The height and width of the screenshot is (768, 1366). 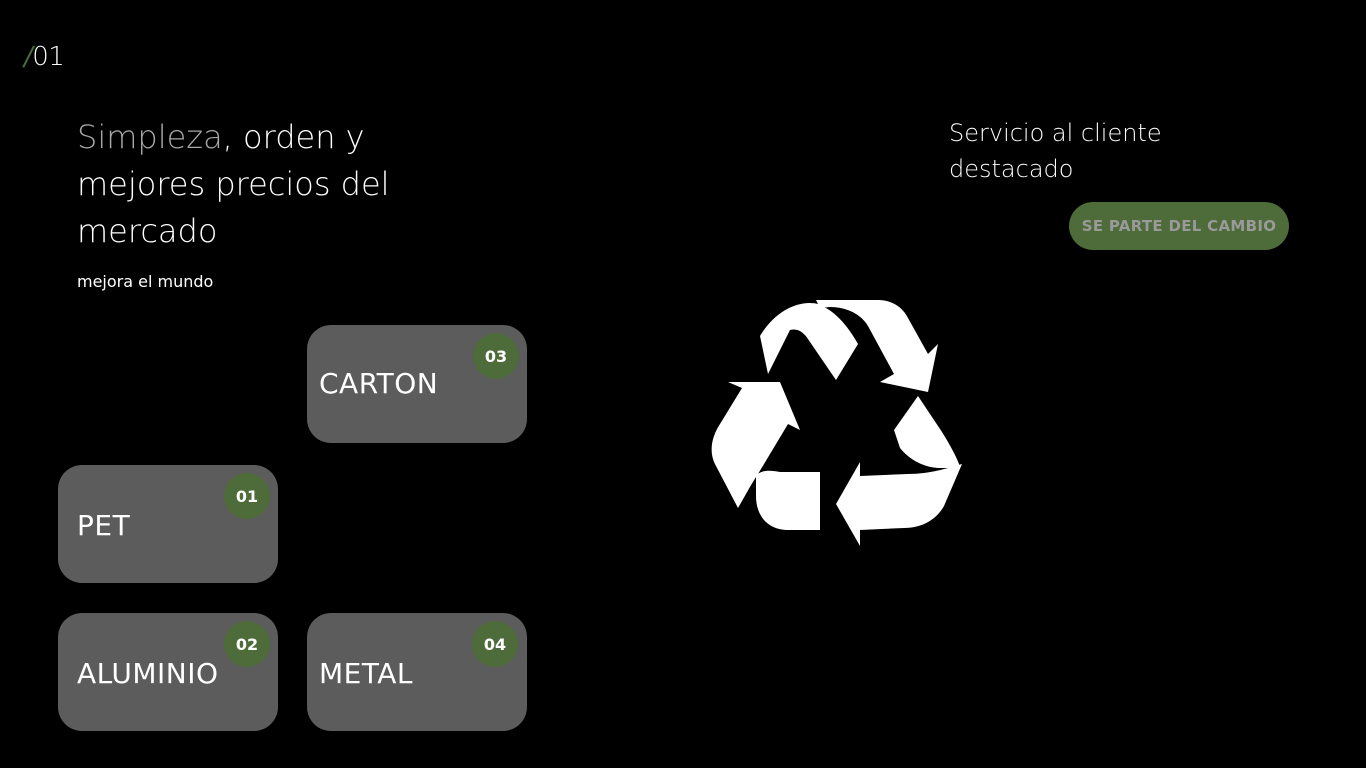 What do you see at coordinates (366, 673) in the screenshot?
I see `material-card-label: METAL` at bounding box center [366, 673].